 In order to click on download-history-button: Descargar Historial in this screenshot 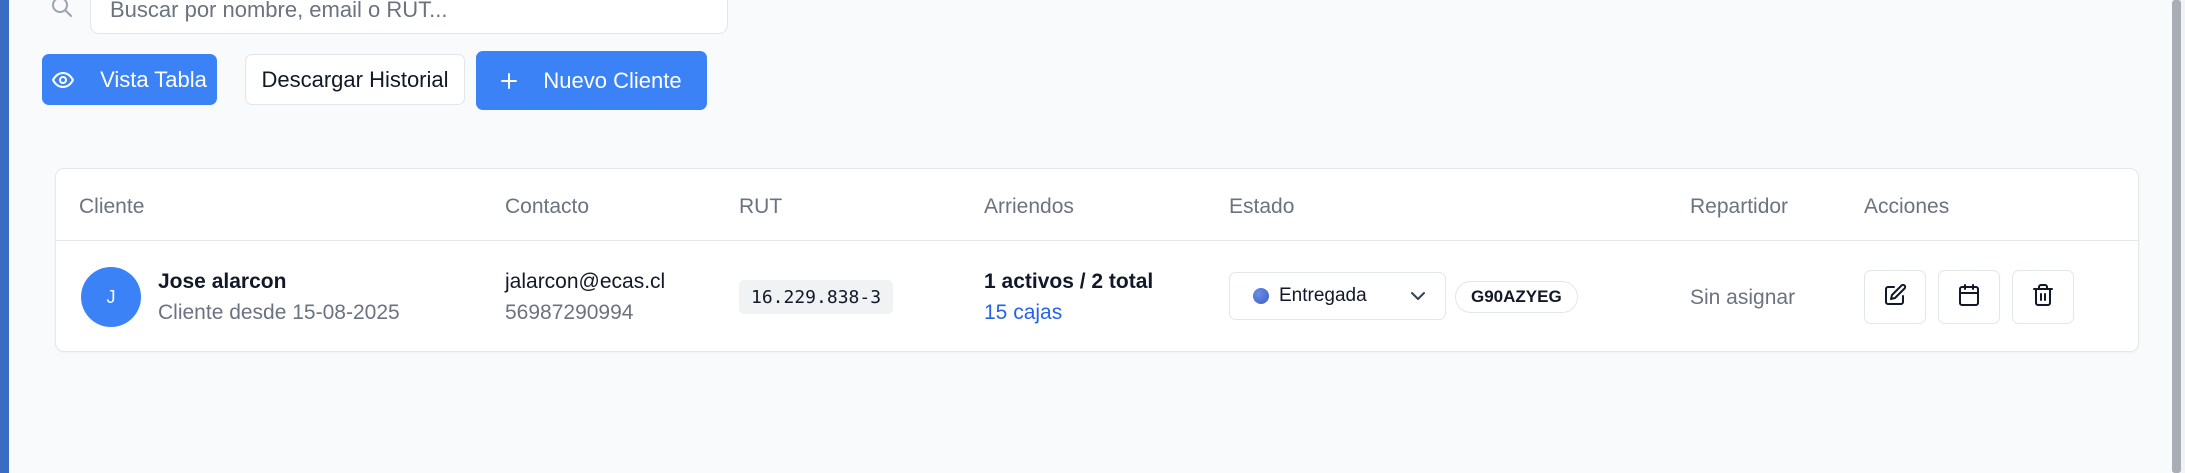, I will do `click(355, 79)`.